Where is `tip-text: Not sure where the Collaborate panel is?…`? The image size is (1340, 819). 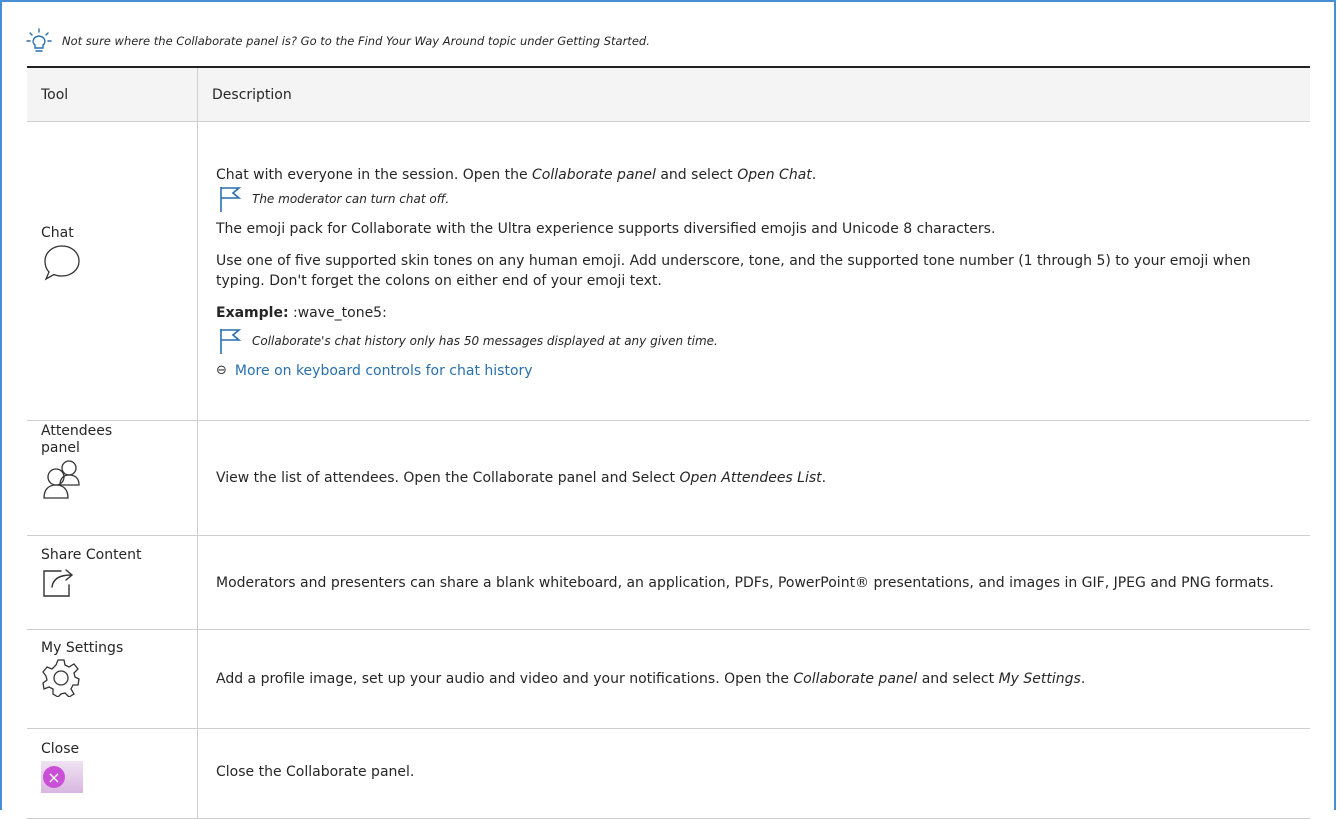
tip-text: Not sure where the Collaborate panel is?… is located at coordinates (356, 41).